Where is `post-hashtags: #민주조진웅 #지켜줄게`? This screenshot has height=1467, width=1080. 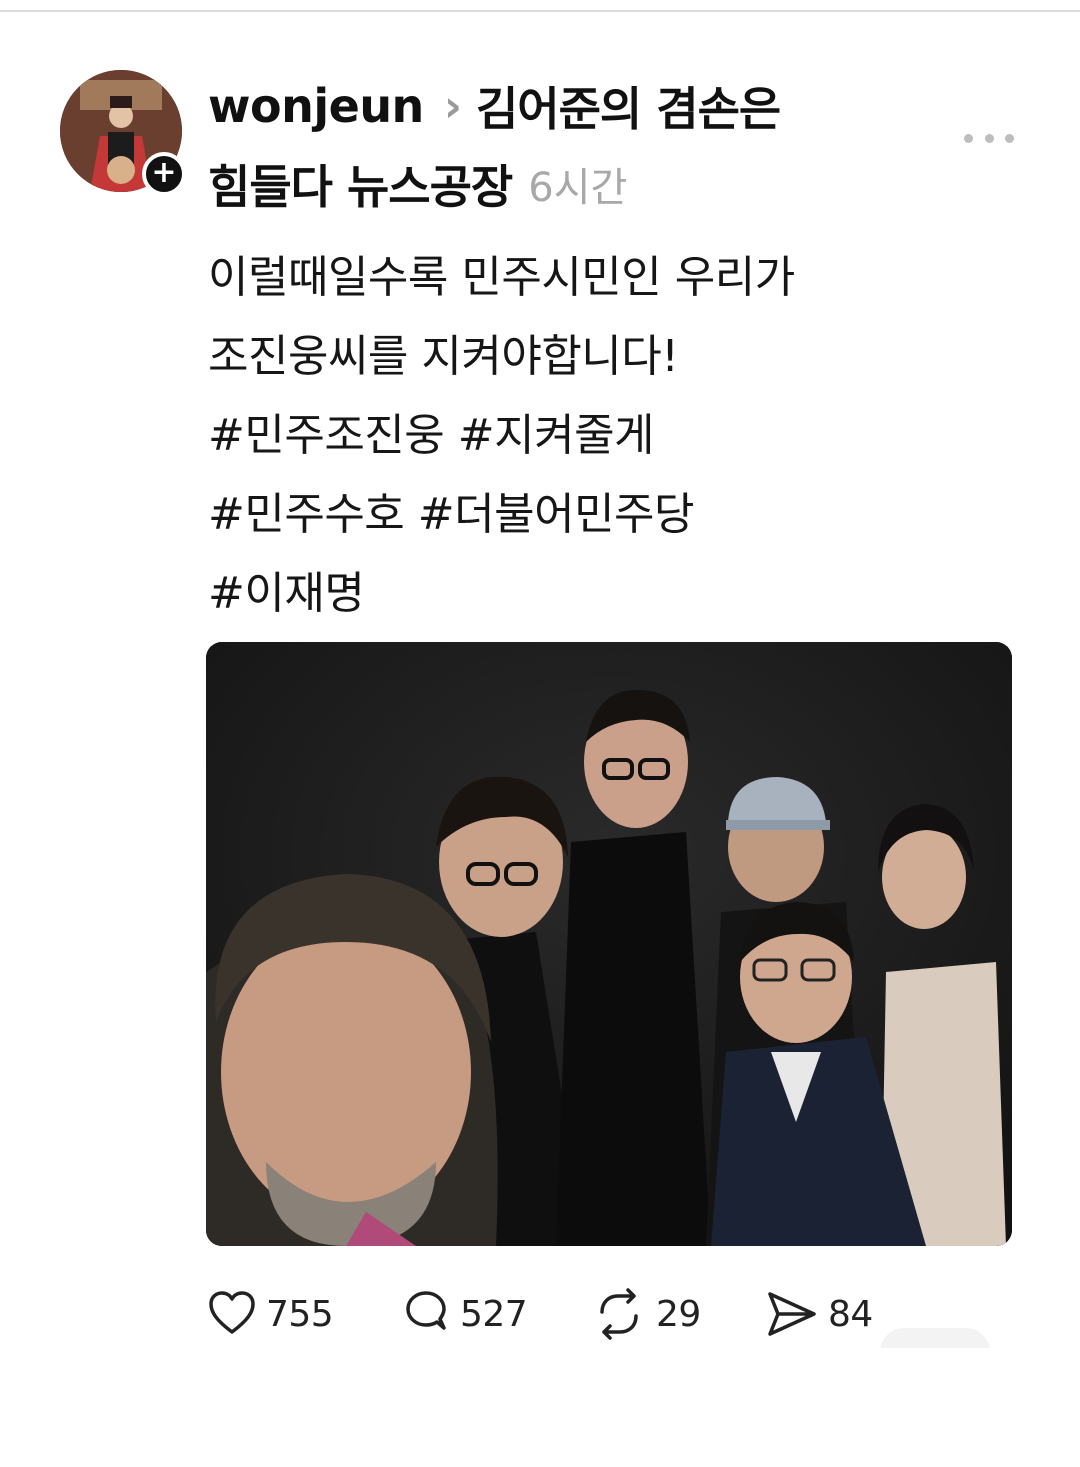 post-hashtags: #민주조진웅 #지켜줄게 is located at coordinates (618, 435).